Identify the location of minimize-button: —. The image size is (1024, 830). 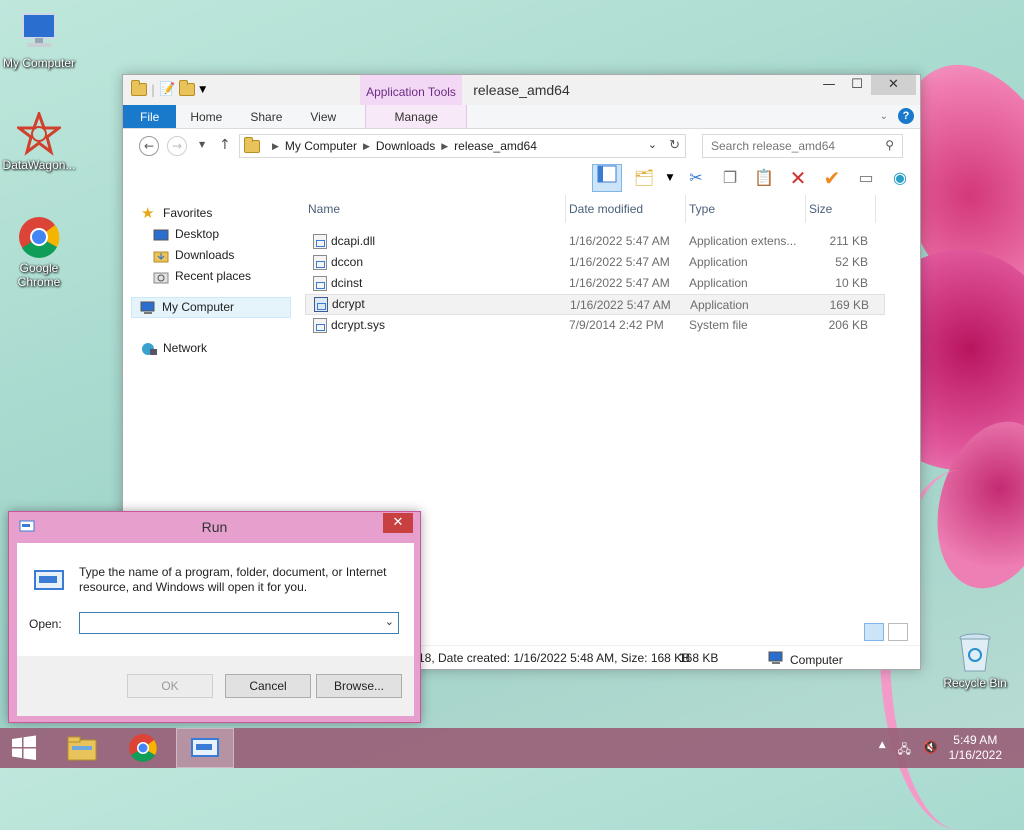
(829, 85).